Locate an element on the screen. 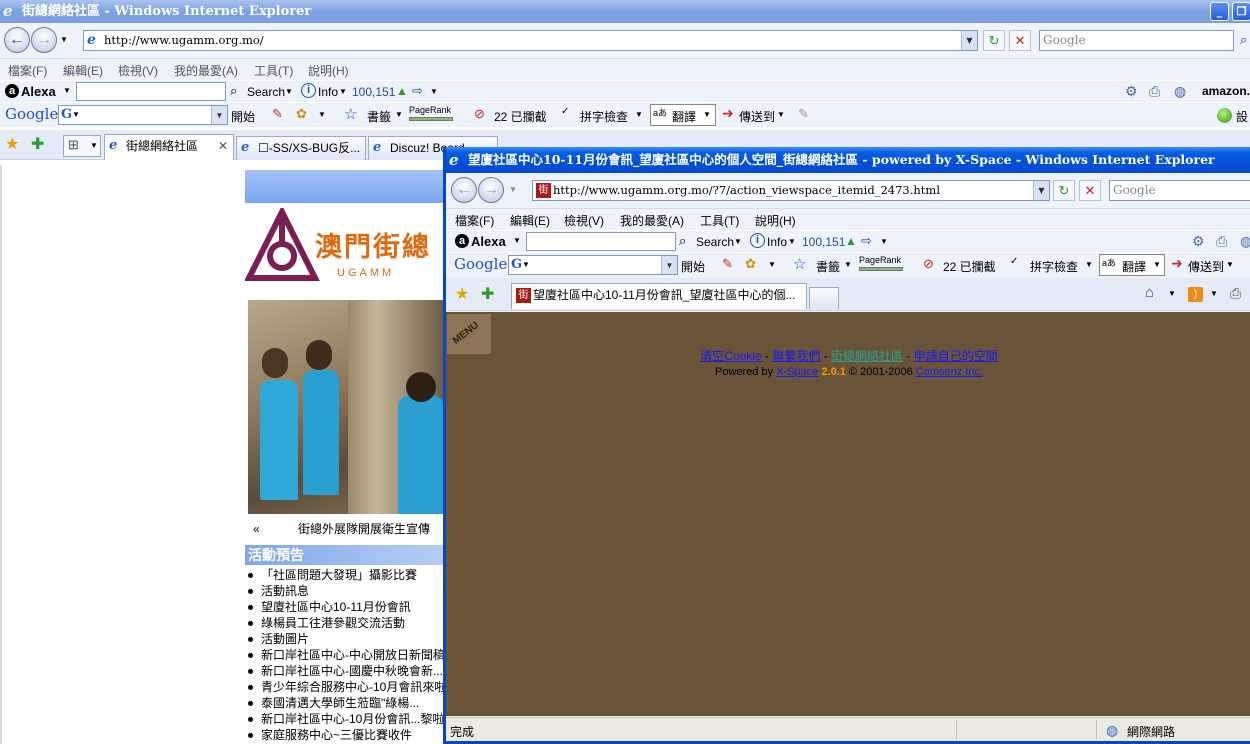 The height and width of the screenshot is (744, 1250). menu-edit: 編輯(E) is located at coordinates (530, 220).